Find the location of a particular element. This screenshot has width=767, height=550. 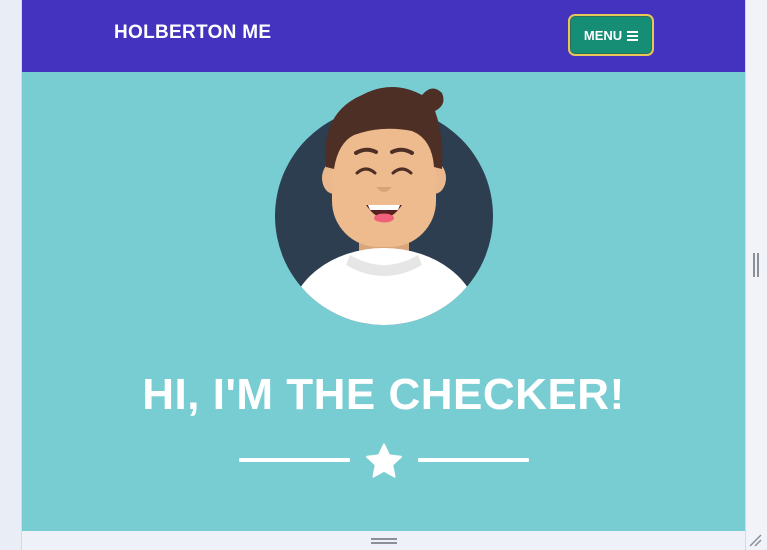

avatar-teeth is located at coordinates (384, 207).